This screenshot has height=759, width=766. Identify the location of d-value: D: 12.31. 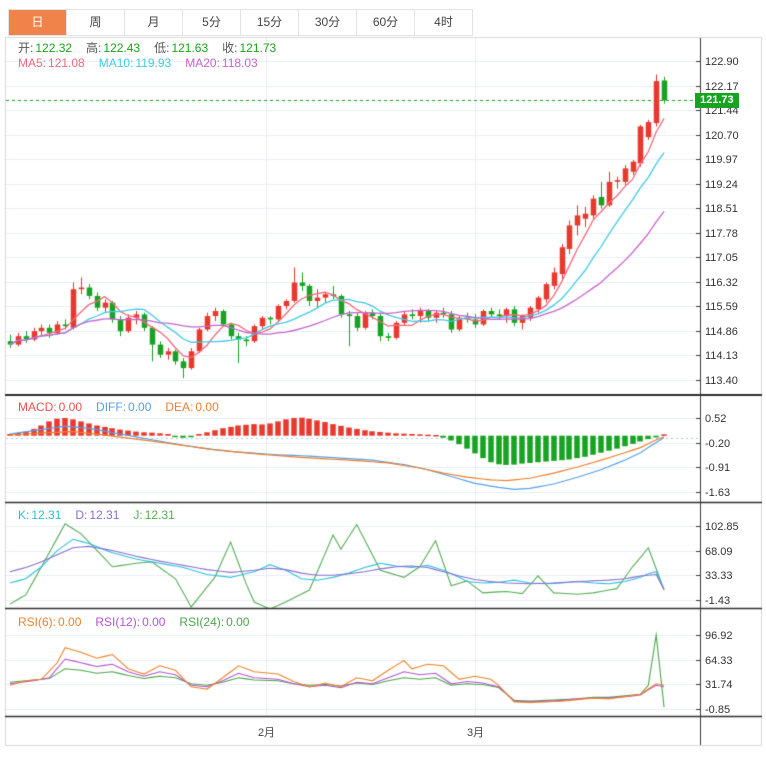
(97, 515).